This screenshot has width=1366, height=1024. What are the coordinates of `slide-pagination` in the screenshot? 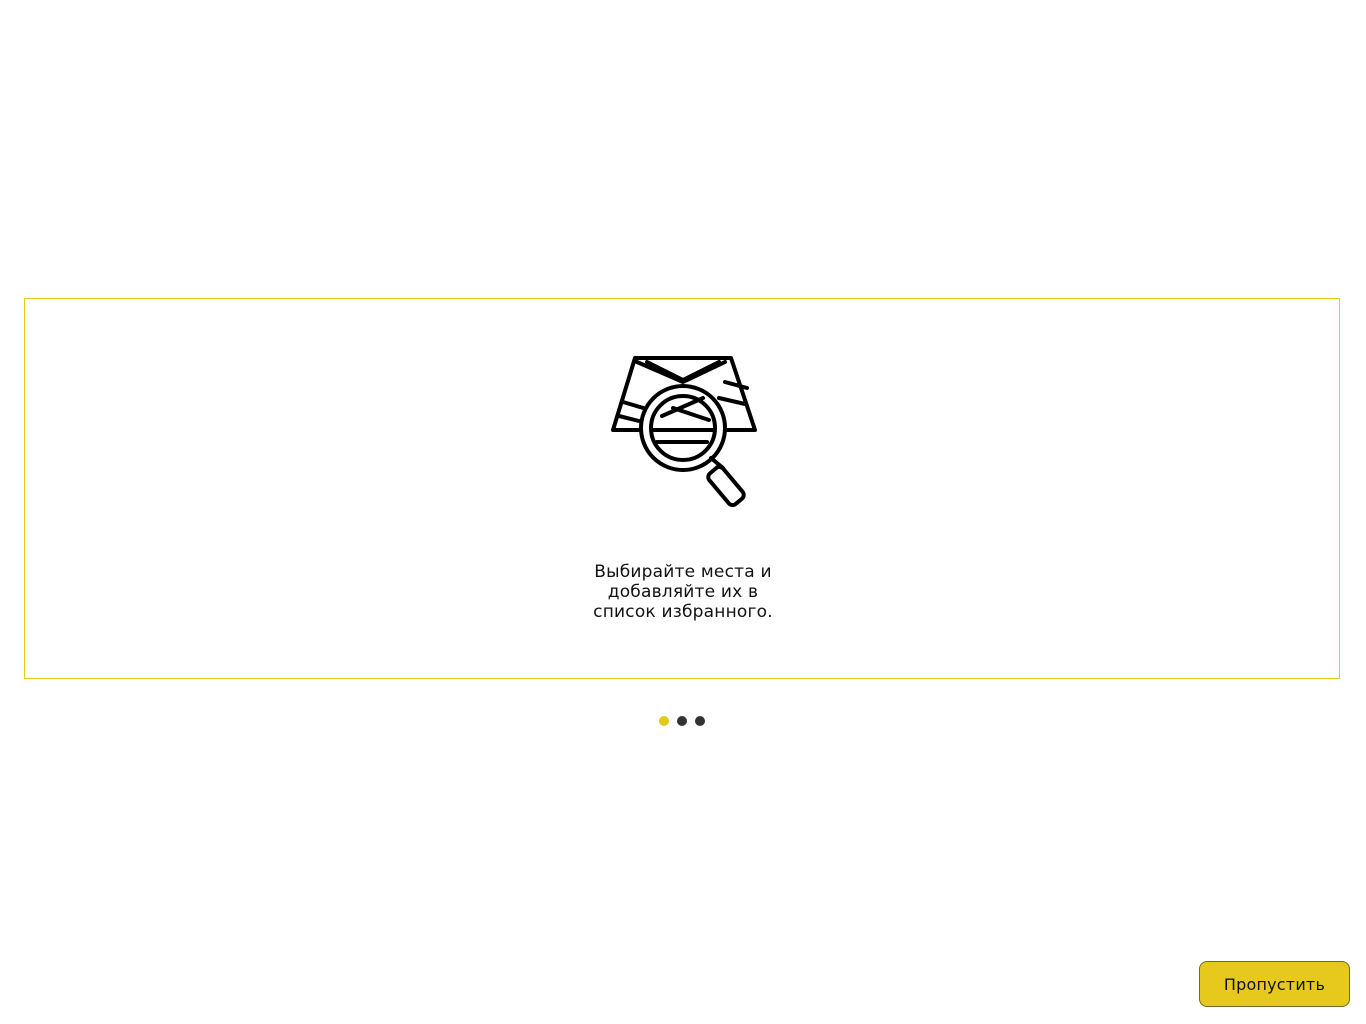 It's located at (682, 721).